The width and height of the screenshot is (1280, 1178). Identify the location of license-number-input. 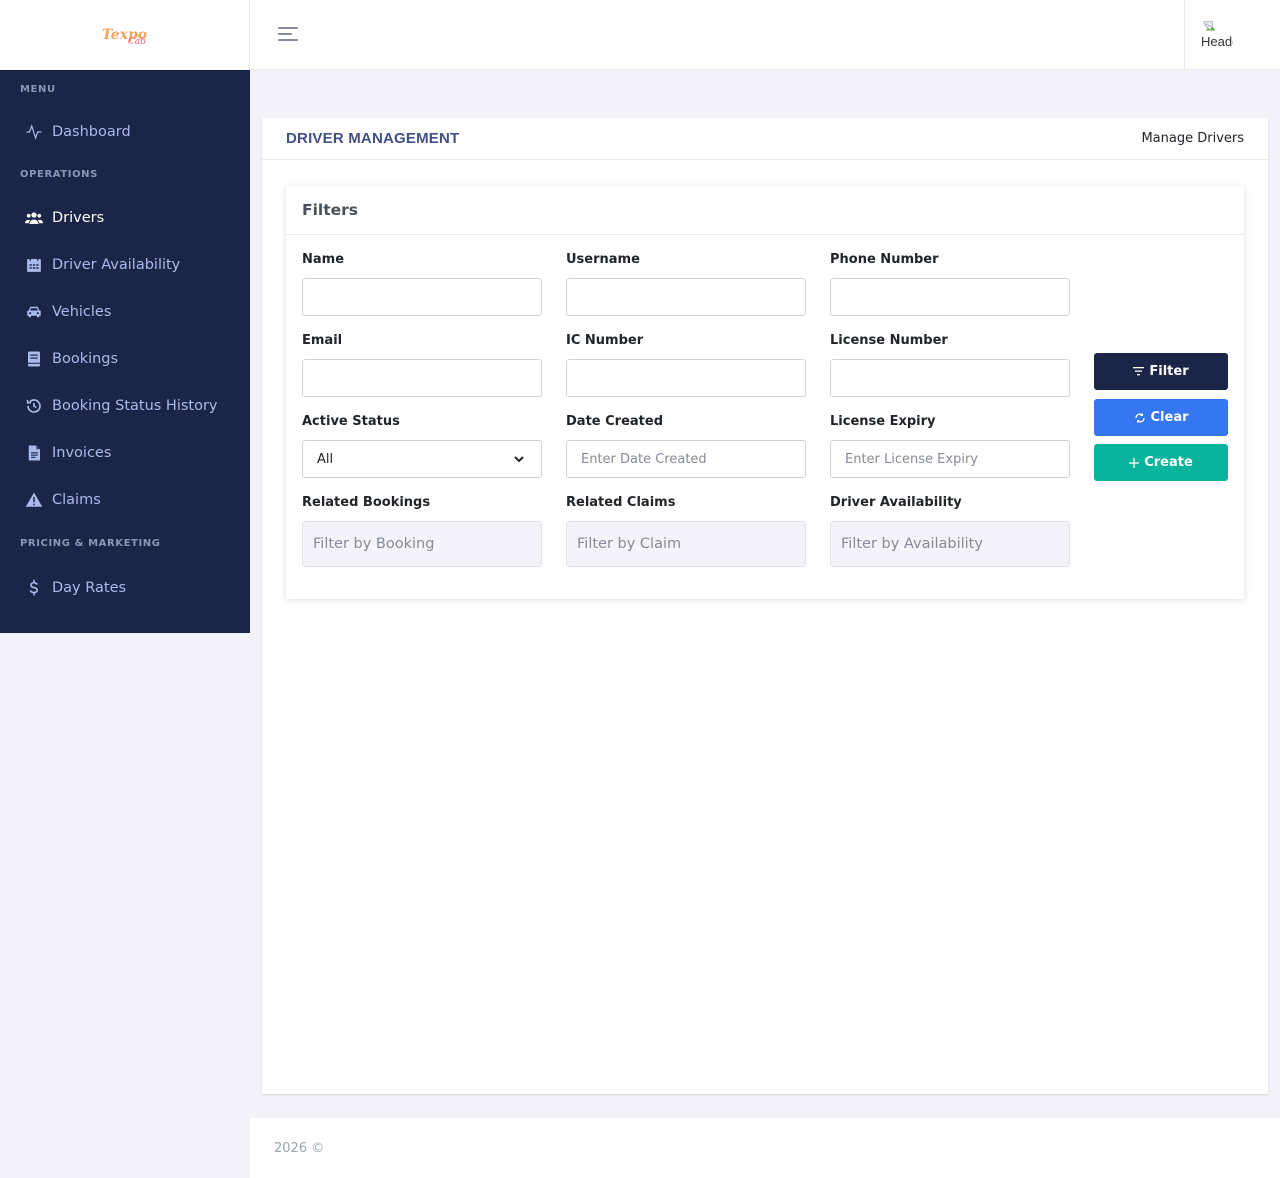
(950, 378).